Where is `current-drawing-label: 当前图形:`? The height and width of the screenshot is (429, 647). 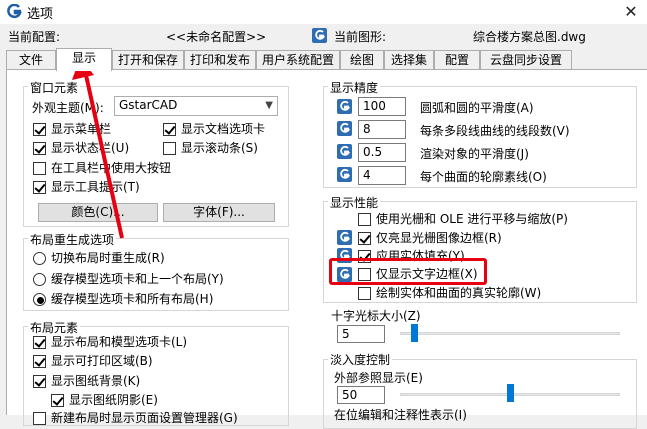 current-drawing-label: 当前图形: is located at coordinates (360, 37).